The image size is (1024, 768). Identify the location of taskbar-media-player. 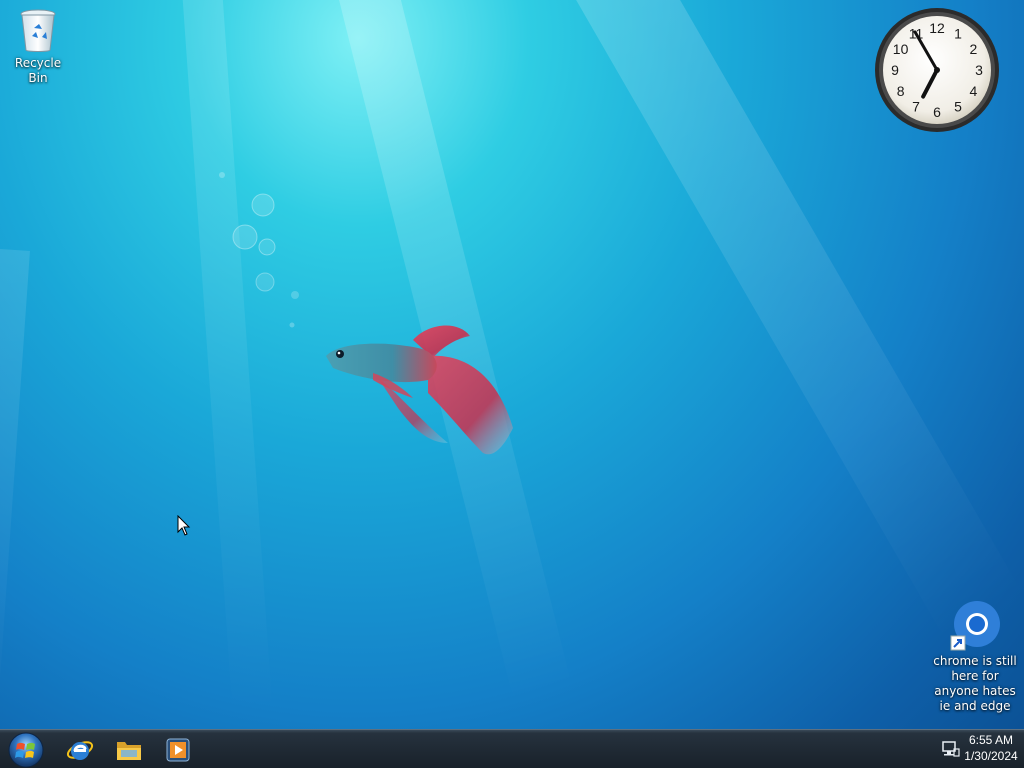
(178, 750).